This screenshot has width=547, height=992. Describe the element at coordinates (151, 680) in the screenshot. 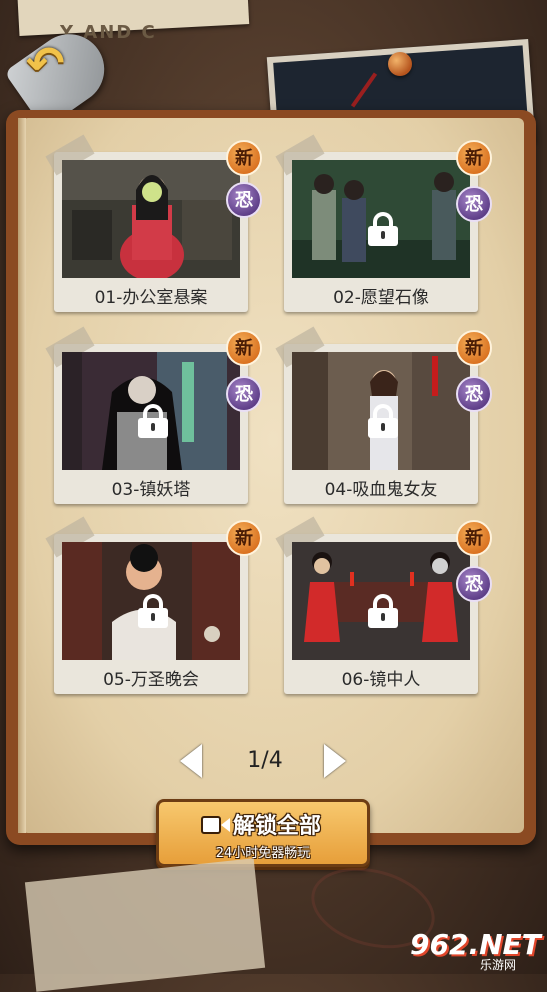

I see `chapter-title: 05-万圣晚会` at that location.